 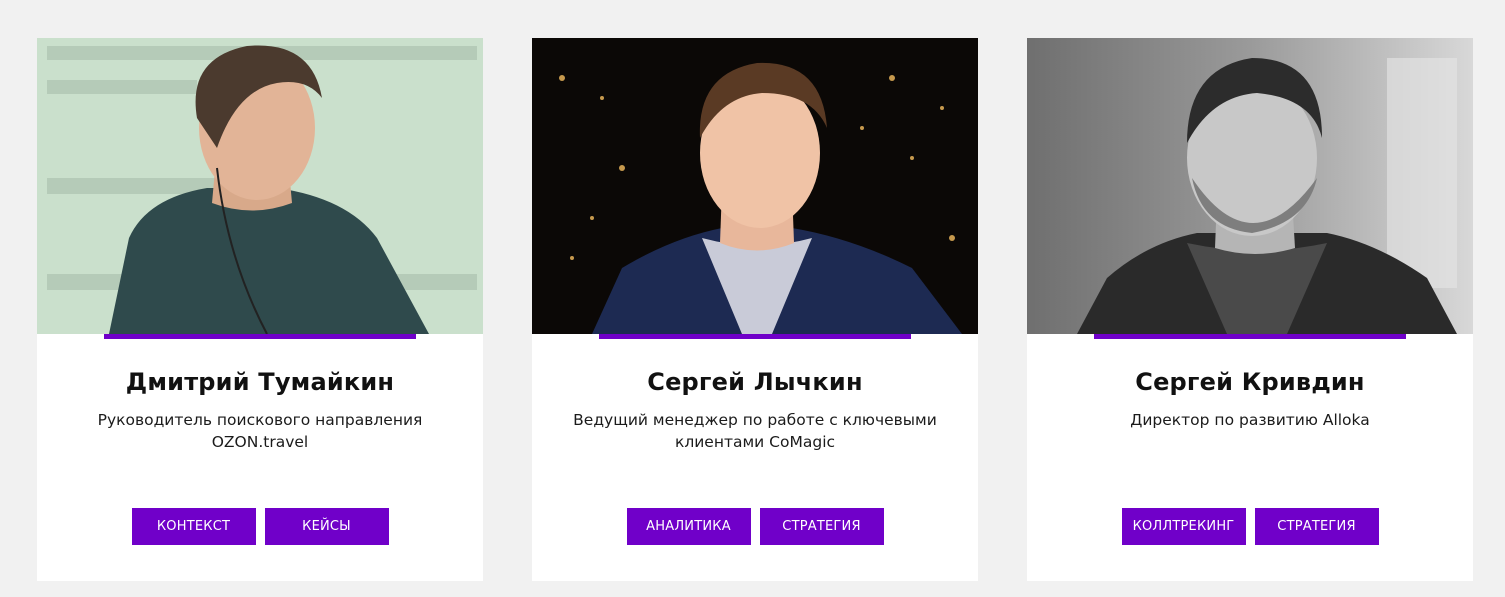 What do you see at coordinates (1250, 526) in the screenshot?
I see `tag-list: КОЛЛТРЕКИНГ СТРАТЕГИЯ` at bounding box center [1250, 526].